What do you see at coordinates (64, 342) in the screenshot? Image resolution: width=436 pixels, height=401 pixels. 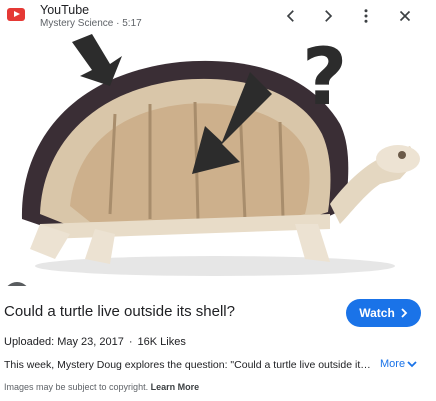 I see `upload-date: Uploaded: May 23, 2017` at bounding box center [64, 342].